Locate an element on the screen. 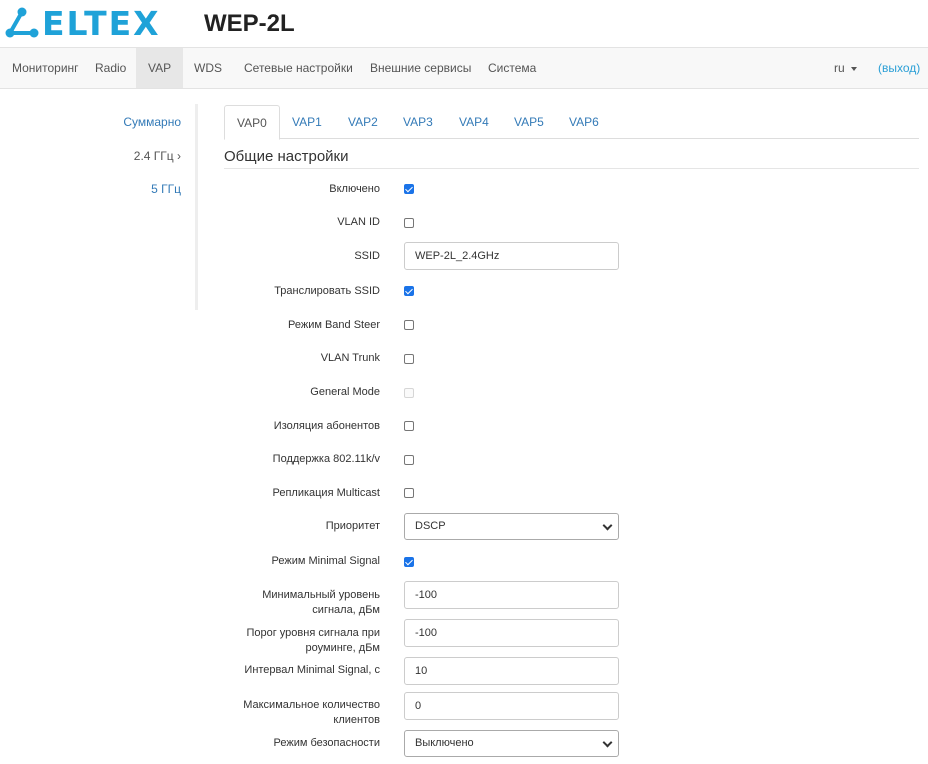  sidebar-item-summary: Суммарно is located at coordinates (152, 122).